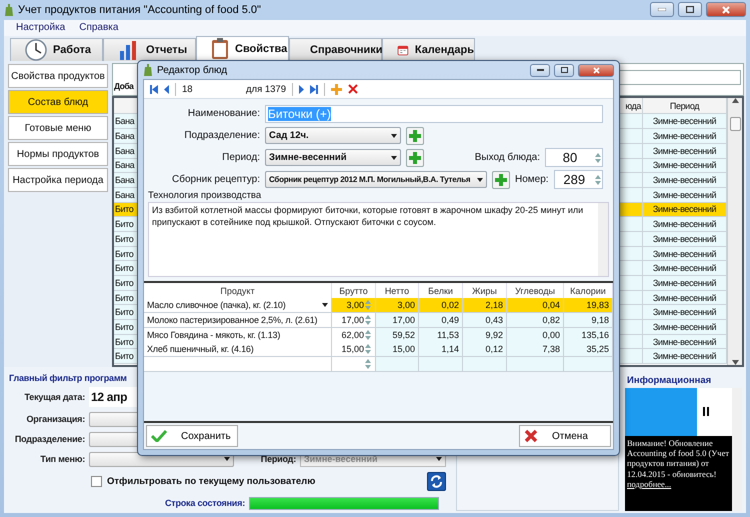 The image size is (750, 517). I want to click on close-icon, so click(596, 70).